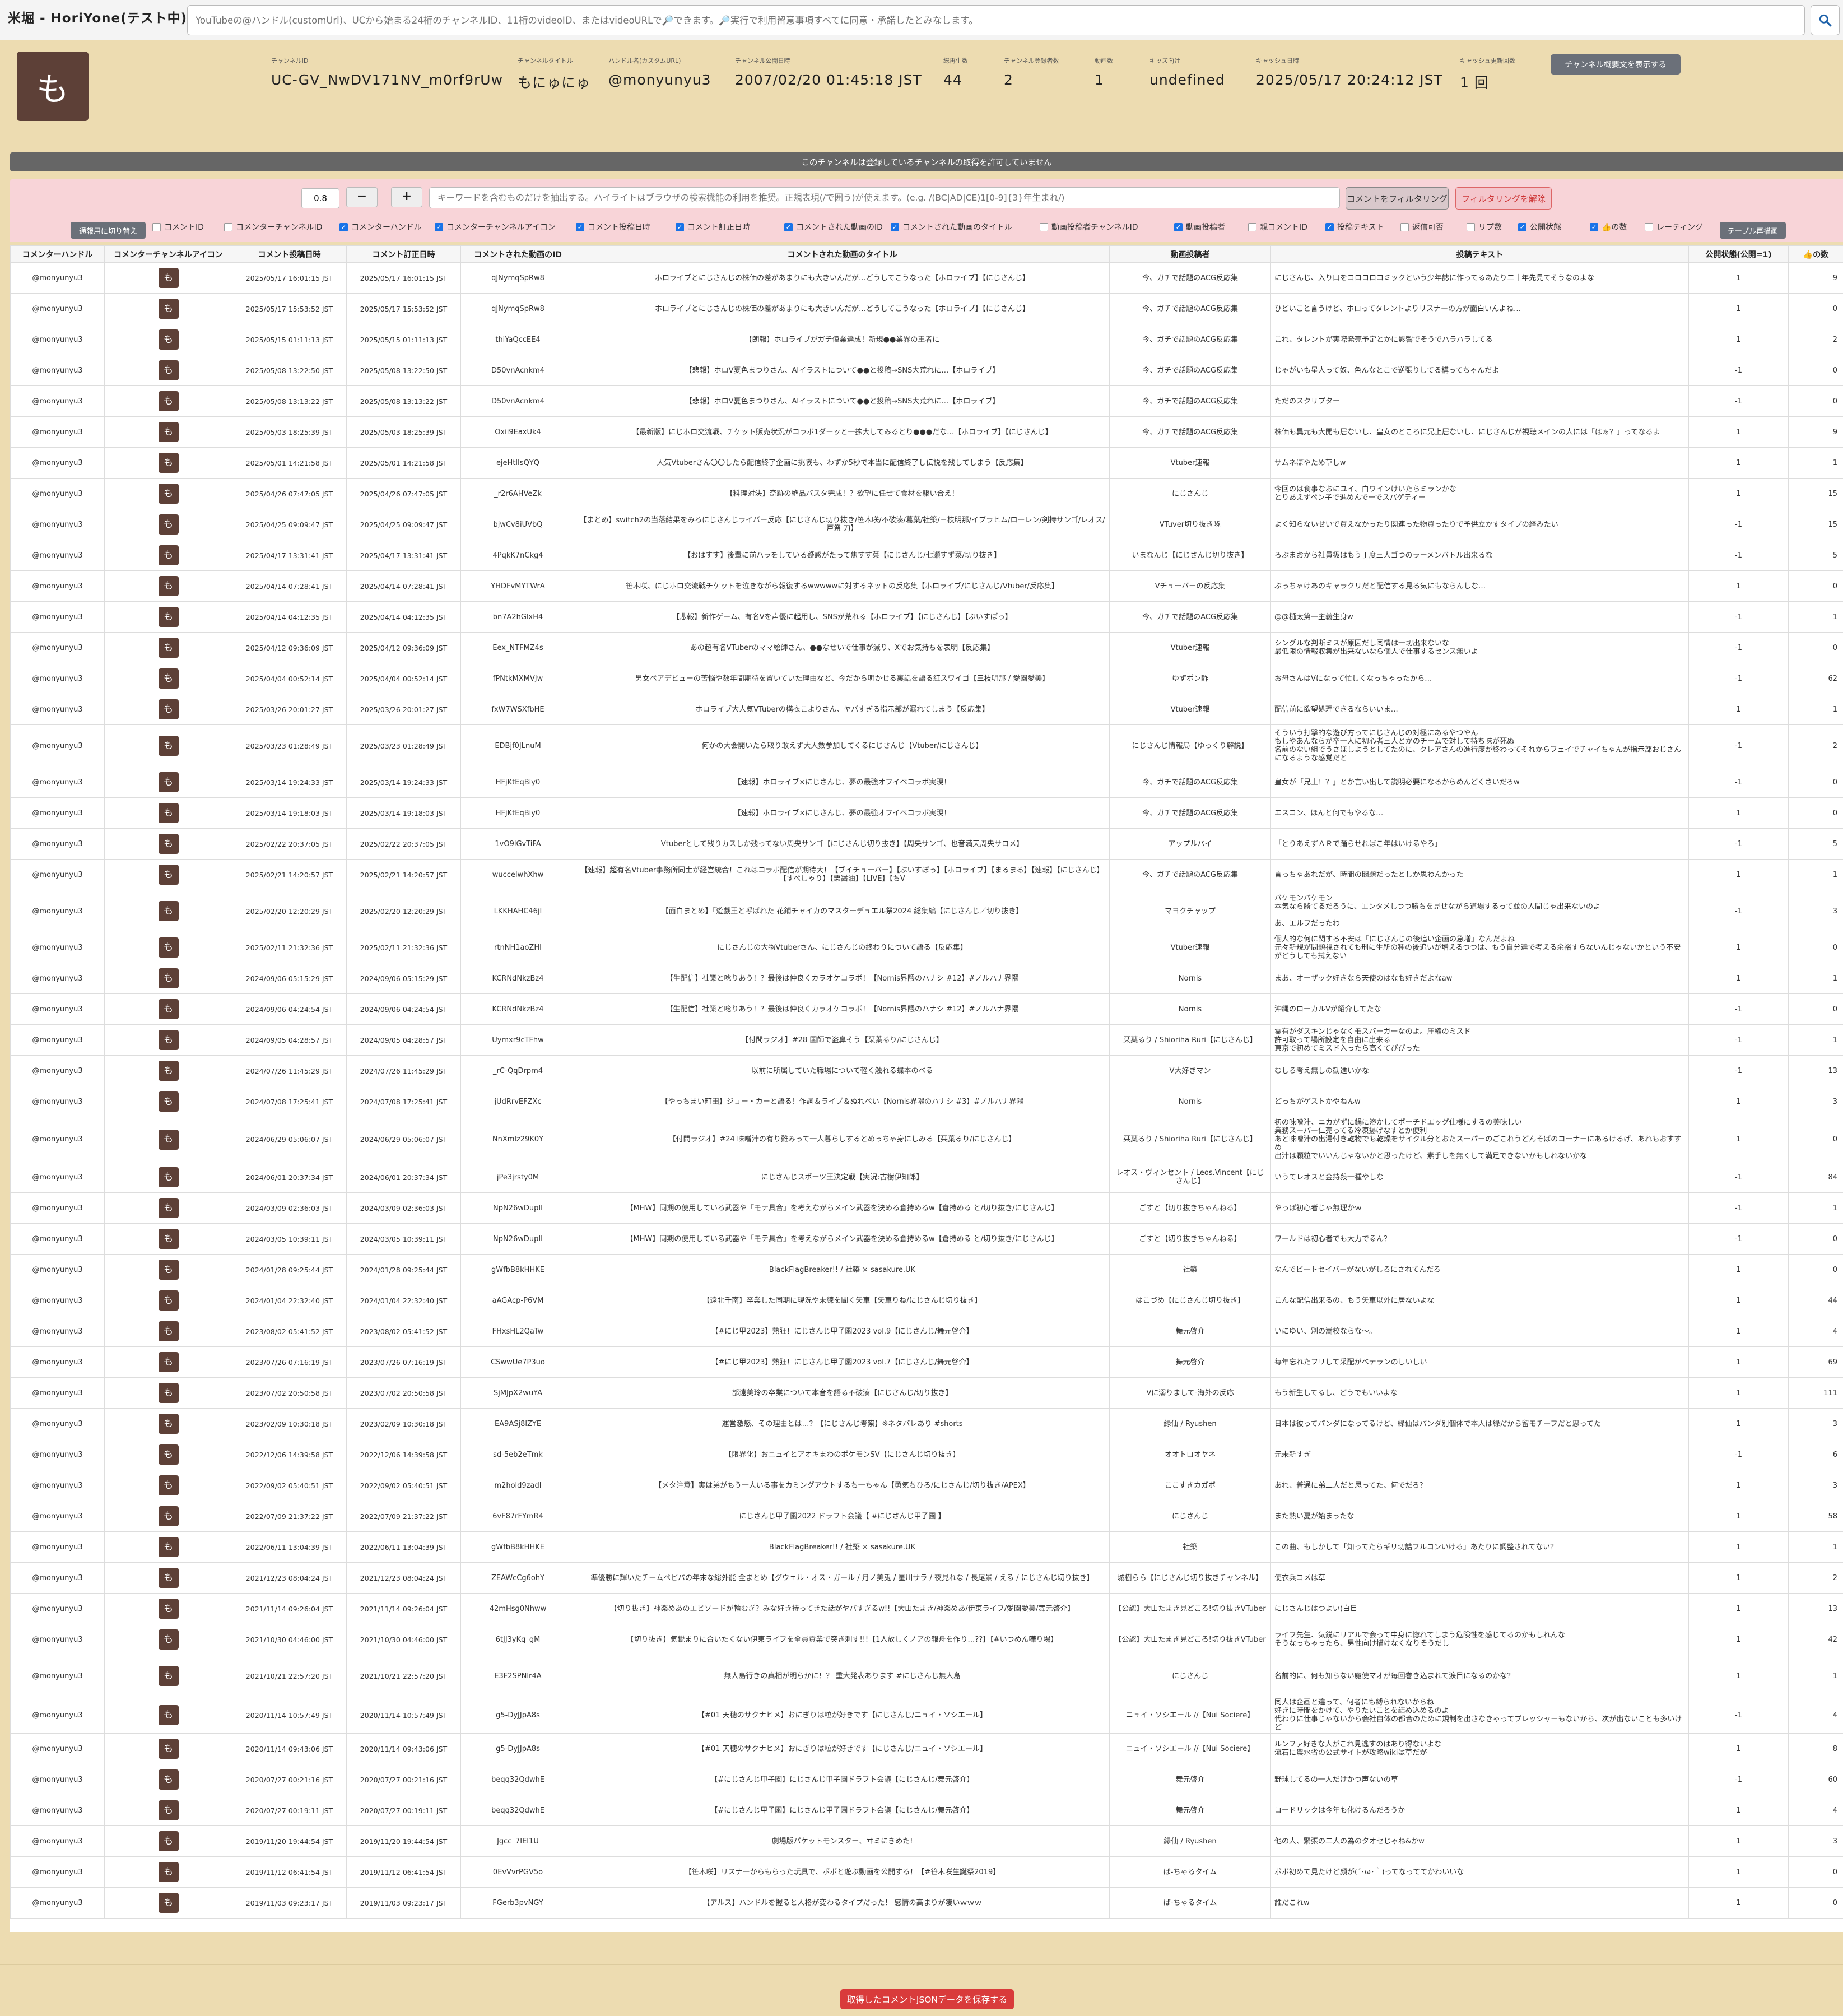  What do you see at coordinates (517, 1872) in the screenshot?
I see `video-id-cell: 0EvVvrPGV5o` at bounding box center [517, 1872].